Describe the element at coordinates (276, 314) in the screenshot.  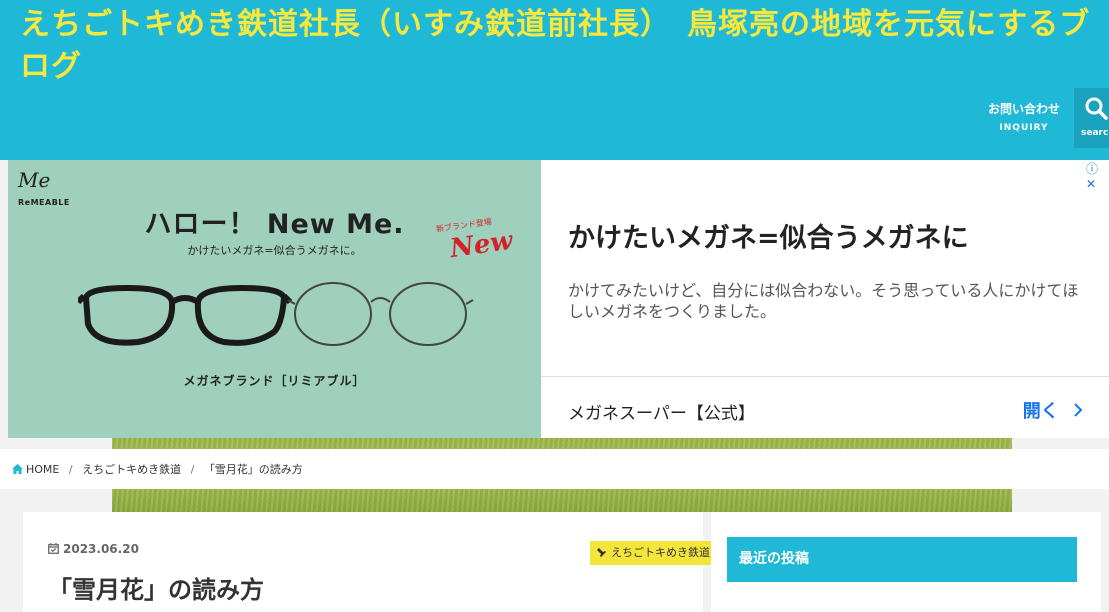
I see `eyeglasses-image` at that location.